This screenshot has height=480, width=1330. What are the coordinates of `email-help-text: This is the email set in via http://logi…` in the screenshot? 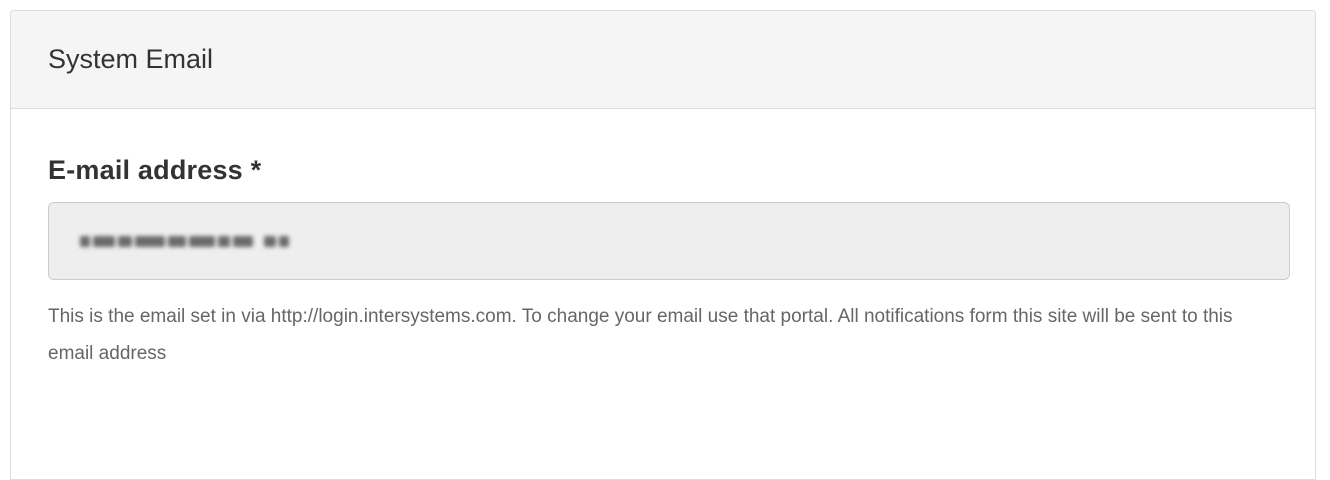 It's located at (640, 335).